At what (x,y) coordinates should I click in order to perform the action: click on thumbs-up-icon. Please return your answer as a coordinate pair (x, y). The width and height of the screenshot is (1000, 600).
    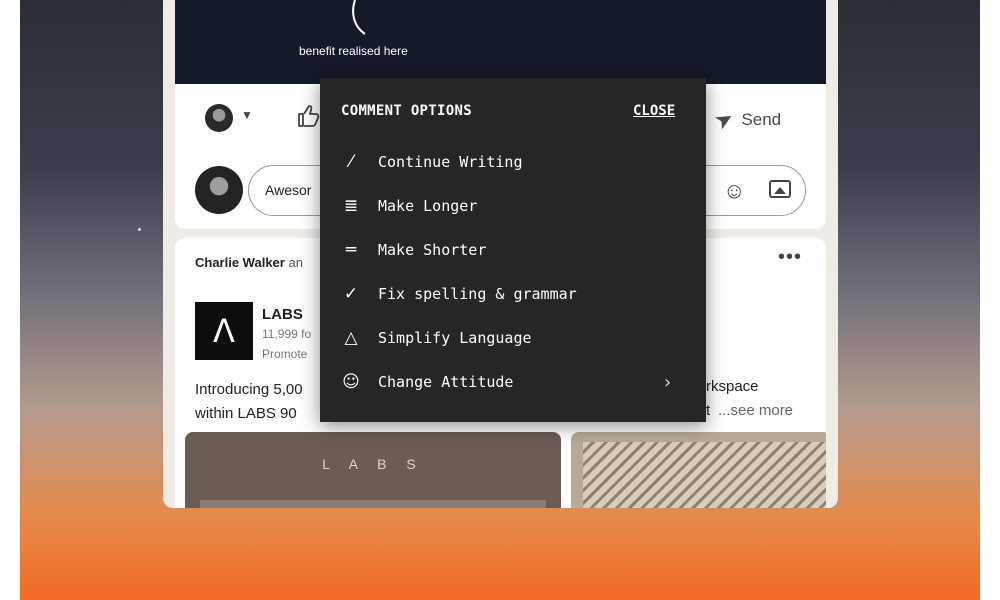
    Looking at the image, I should click on (309, 116).